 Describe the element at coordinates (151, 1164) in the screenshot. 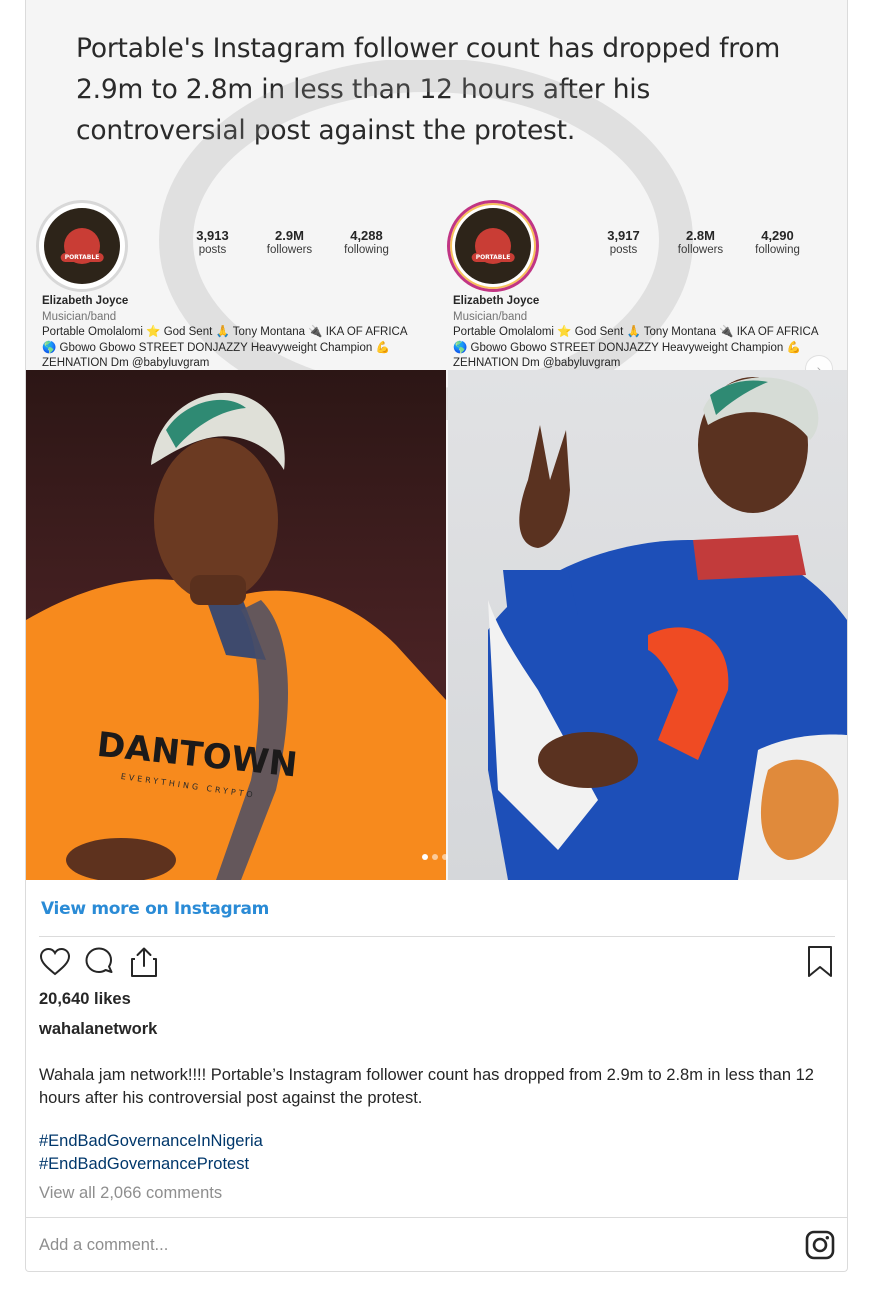

I see `hashtag-link: #EndBadGovernanceProtest` at that location.